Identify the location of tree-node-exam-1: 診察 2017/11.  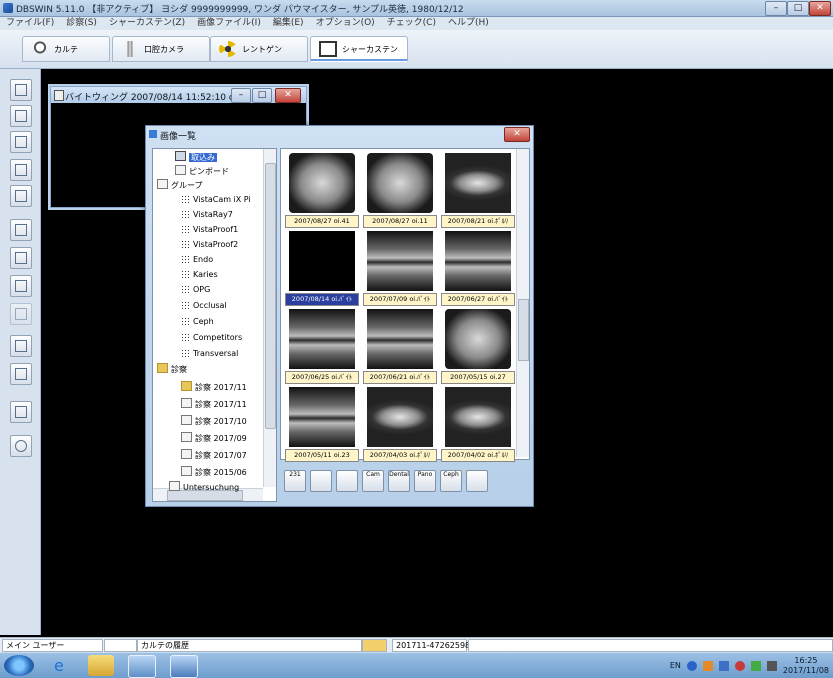
(214, 387).